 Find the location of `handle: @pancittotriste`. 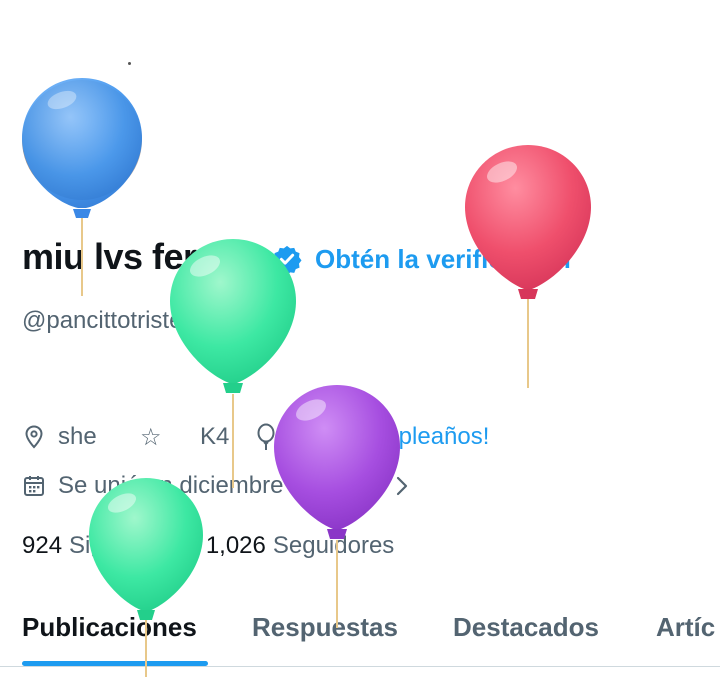

handle: @pancittotriste is located at coordinates (102, 320).